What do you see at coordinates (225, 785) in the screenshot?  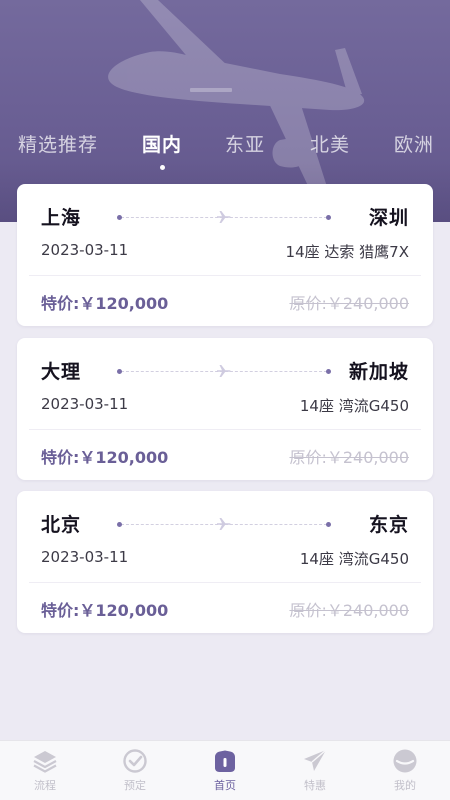 I see `tabbar-label: 首页` at bounding box center [225, 785].